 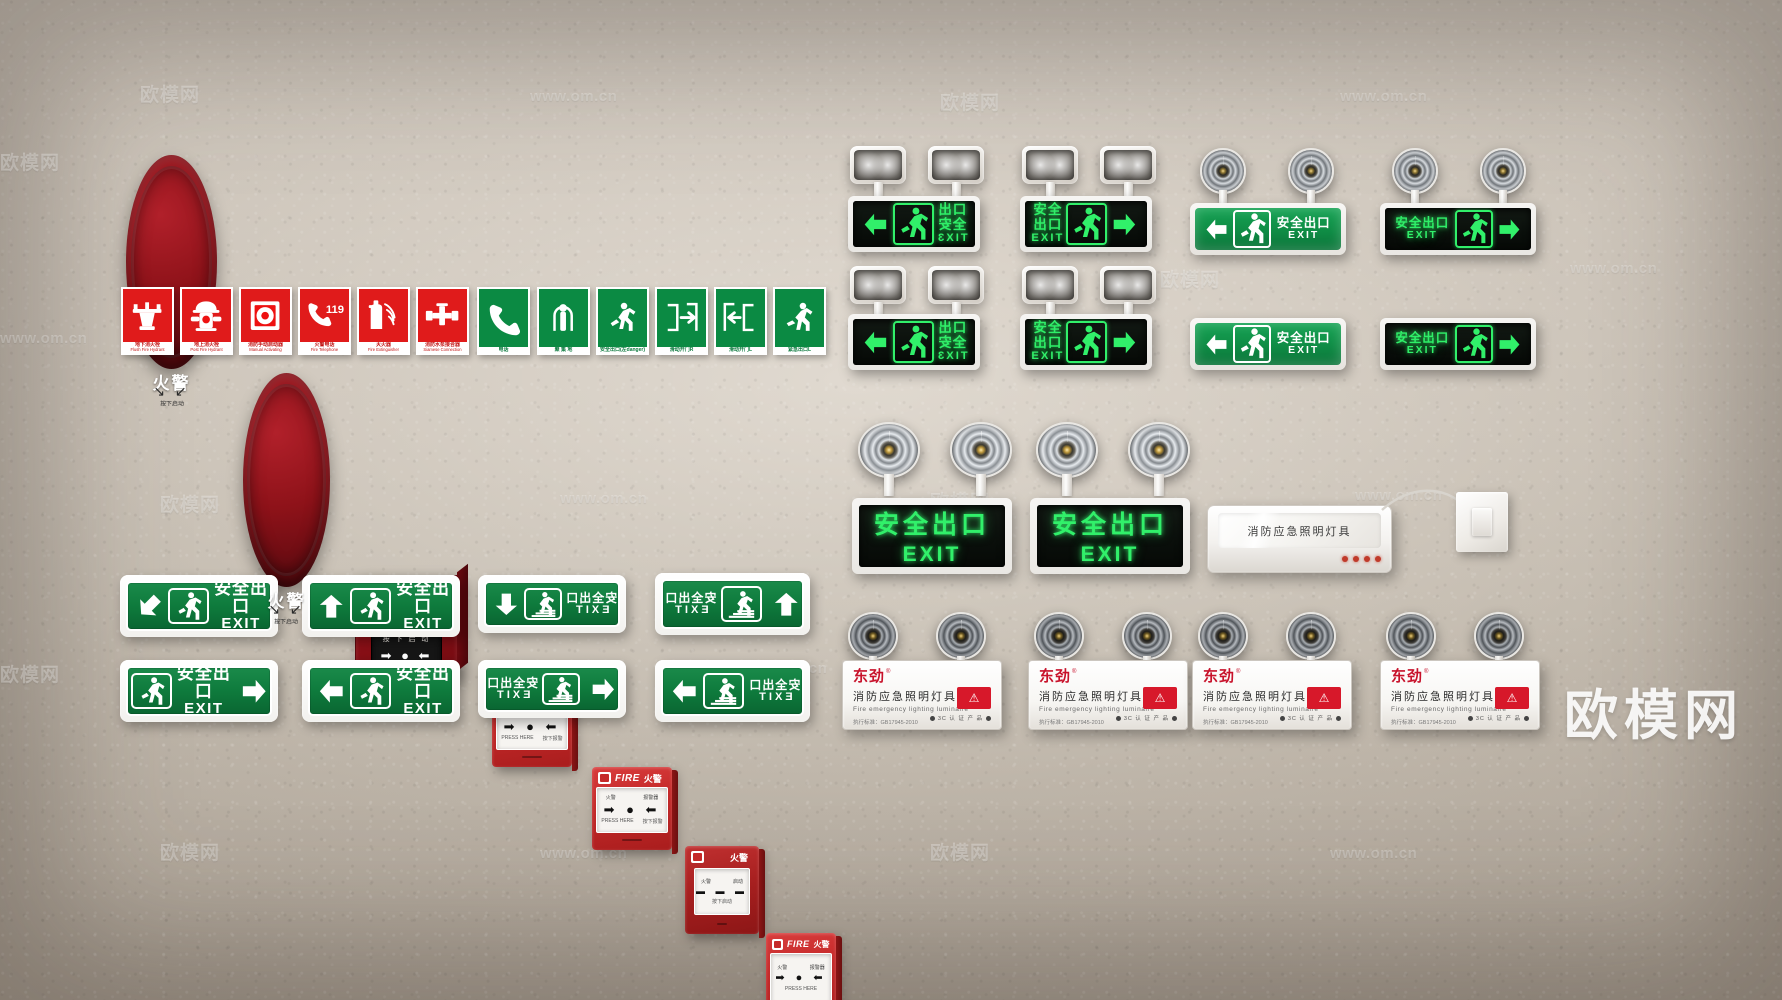 I want to click on exit-plate-left-mirrored: 安全出口 EXIT, so click(x=732, y=691).